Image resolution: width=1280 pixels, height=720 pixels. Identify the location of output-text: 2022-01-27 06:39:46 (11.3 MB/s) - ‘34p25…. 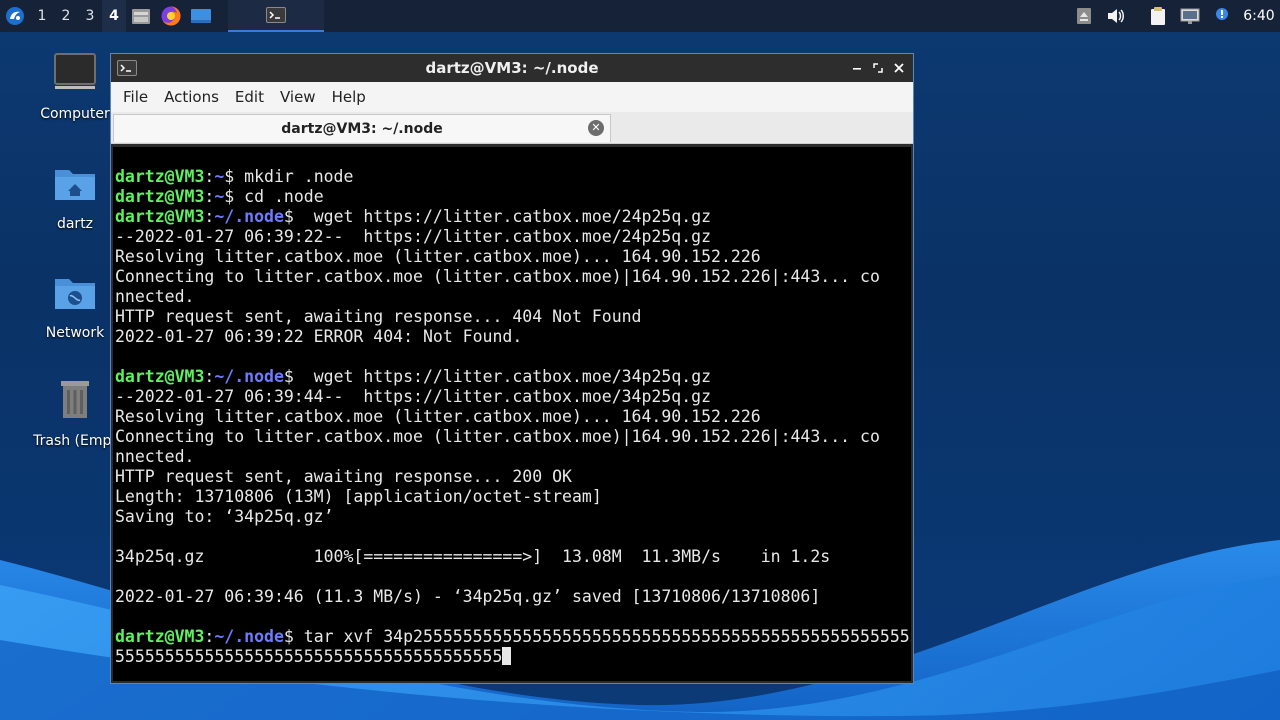
(468, 596).